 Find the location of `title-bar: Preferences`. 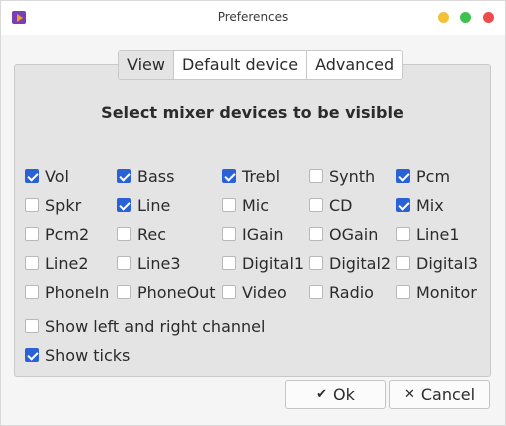

title-bar: Preferences is located at coordinates (253, 18).